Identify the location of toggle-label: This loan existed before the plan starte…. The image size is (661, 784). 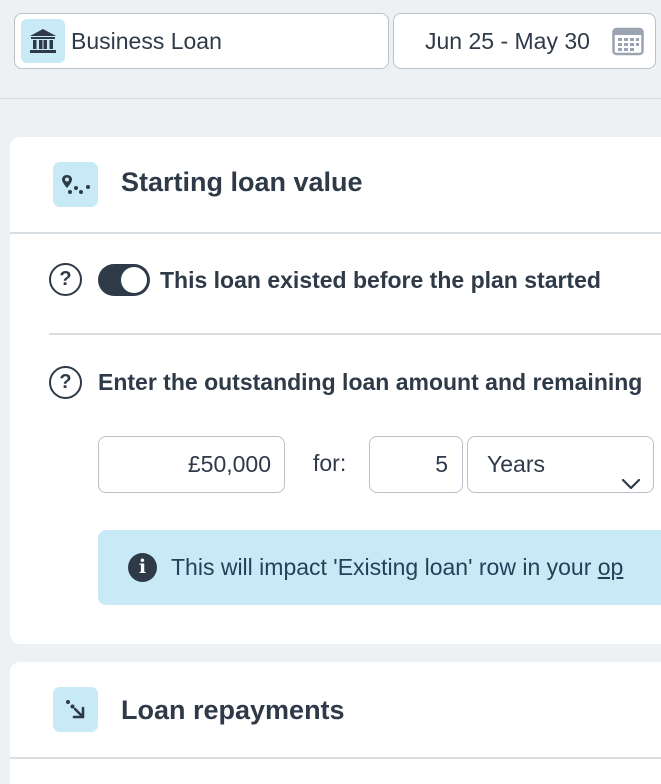
(380, 280).